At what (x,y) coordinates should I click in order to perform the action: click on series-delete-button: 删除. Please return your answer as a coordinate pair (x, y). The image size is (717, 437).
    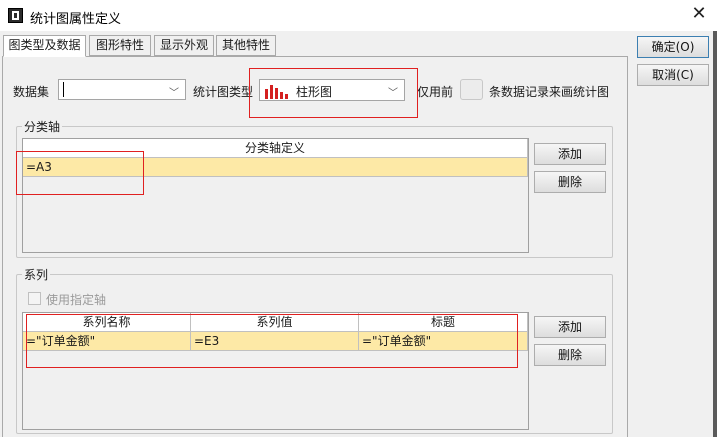
    Looking at the image, I should click on (570, 355).